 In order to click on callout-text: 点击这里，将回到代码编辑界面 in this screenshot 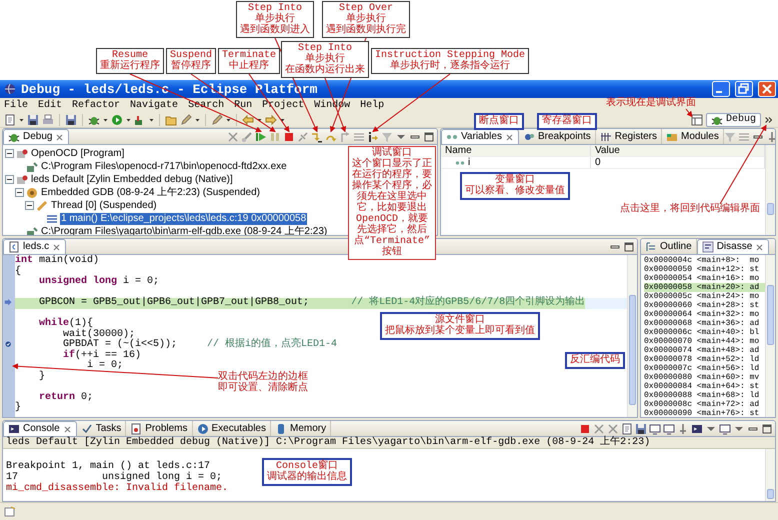, I will do `click(690, 209)`.